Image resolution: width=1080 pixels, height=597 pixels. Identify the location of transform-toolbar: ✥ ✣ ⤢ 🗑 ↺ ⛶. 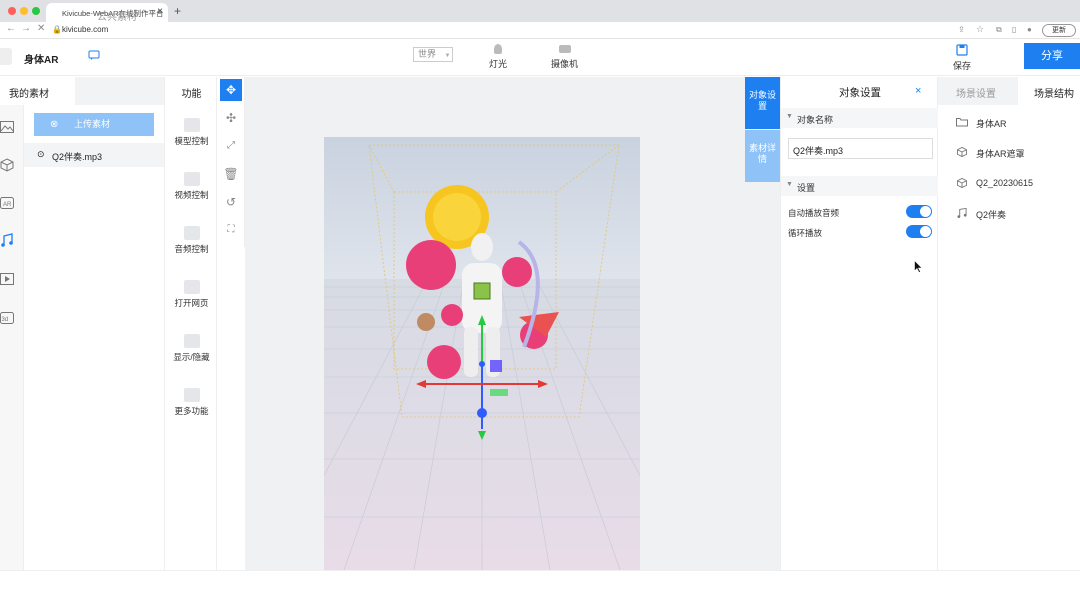
(231, 162).